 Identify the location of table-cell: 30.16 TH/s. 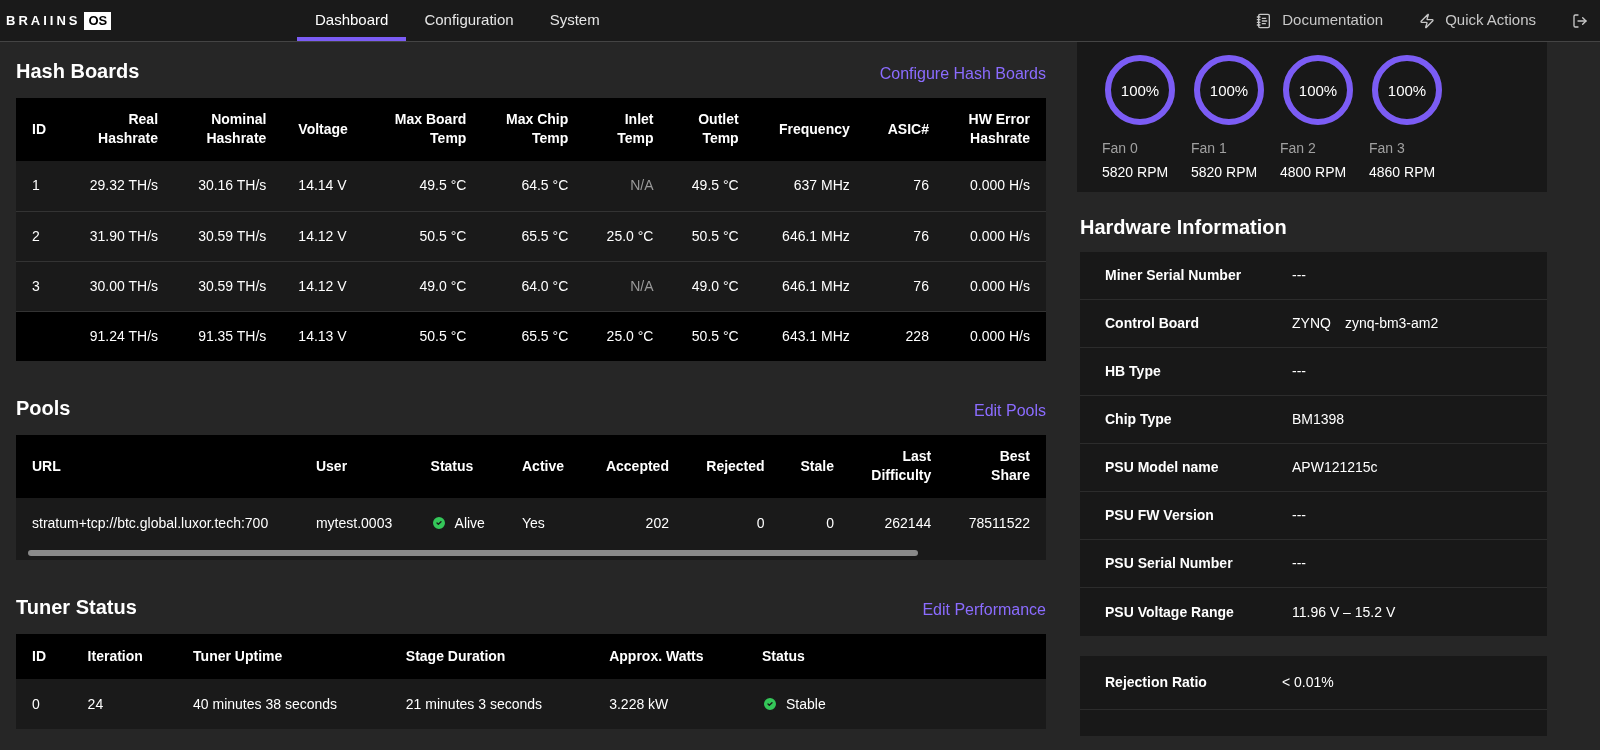
(228, 186).